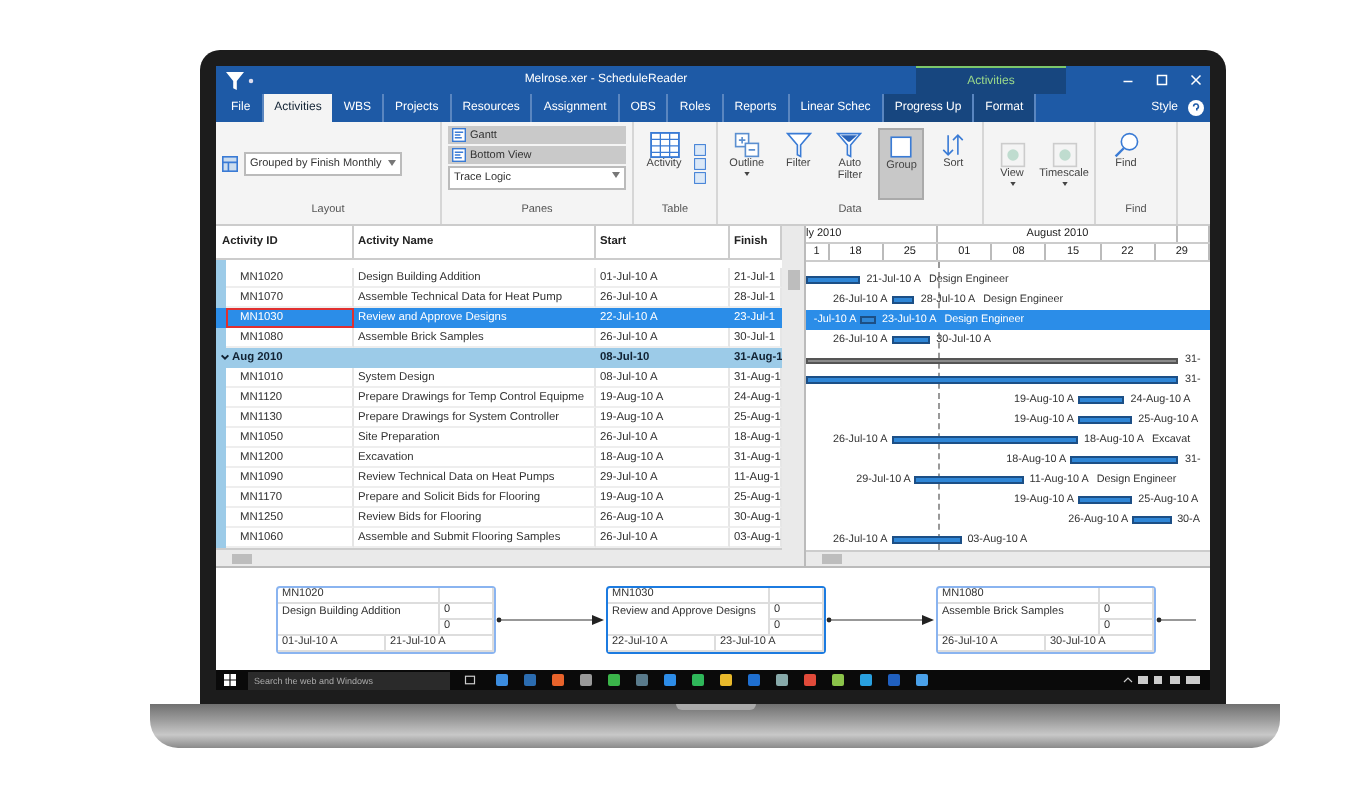  What do you see at coordinates (664, 144) in the screenshot?
I see `table-grid-icon` at bounding box center [664, 144].